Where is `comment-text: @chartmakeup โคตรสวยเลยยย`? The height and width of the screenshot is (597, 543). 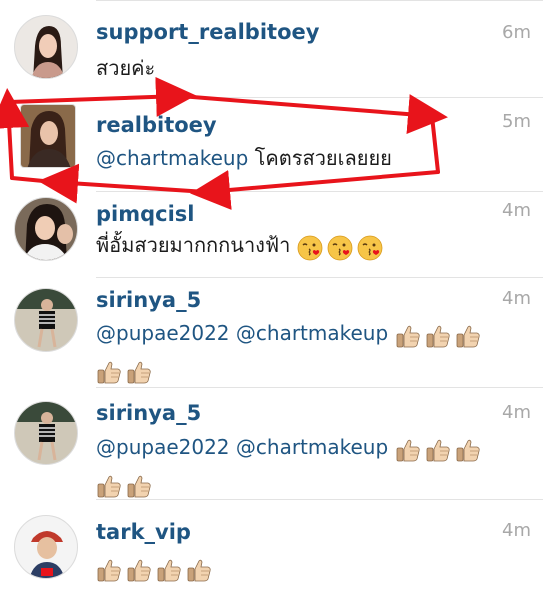 comment-text: @chartmakeup โคตรสวยเลยยย is located at coordinates (306, 158).